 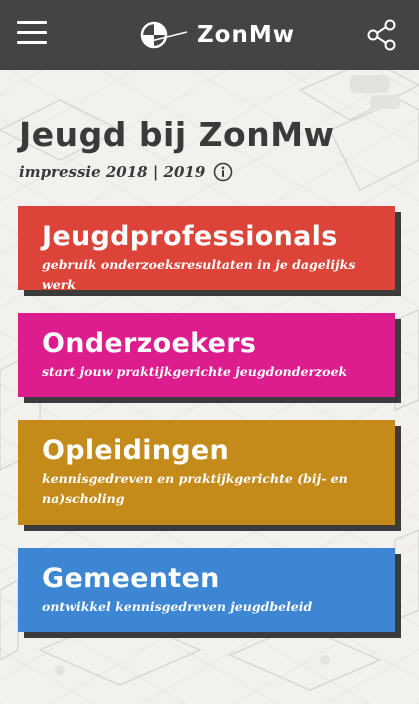 I want to click on card-subtitle: ontwikkel kennisgedreven jeugdbeleid, so click(x=177, y=606).